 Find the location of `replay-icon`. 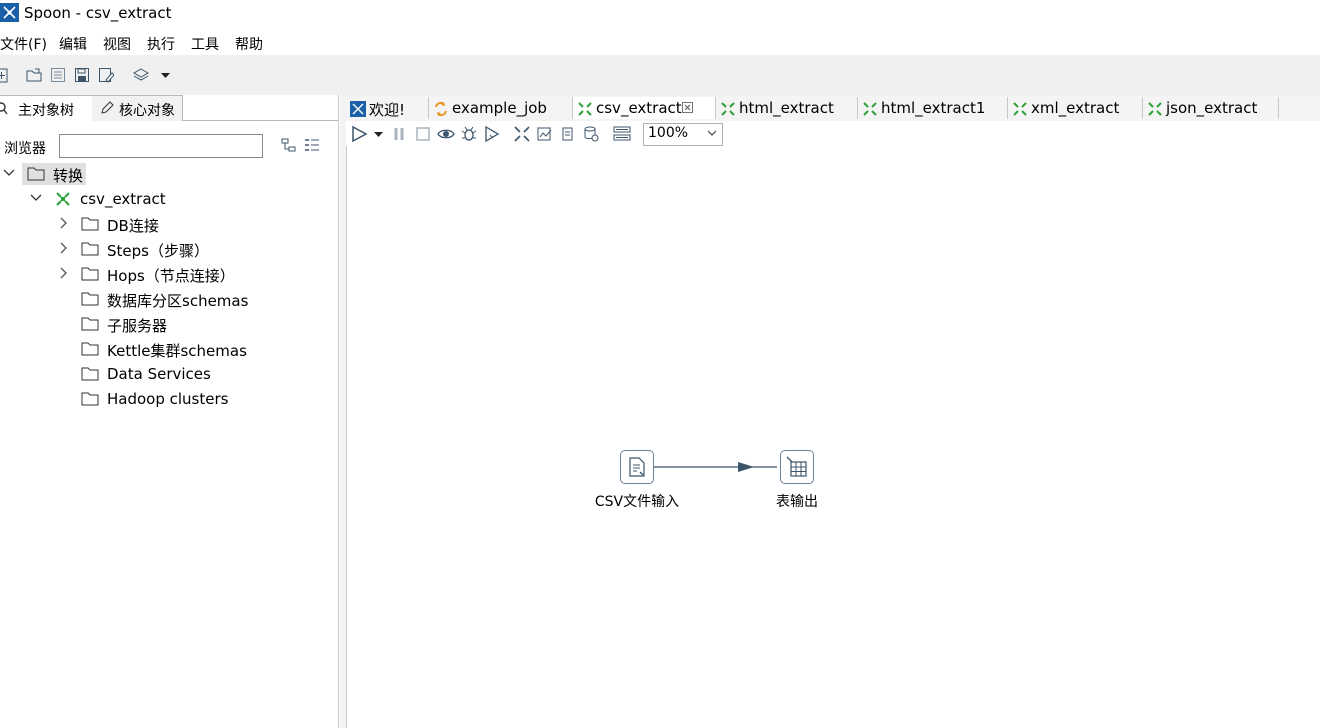

replay-icon is located at coordinates (492, 134).